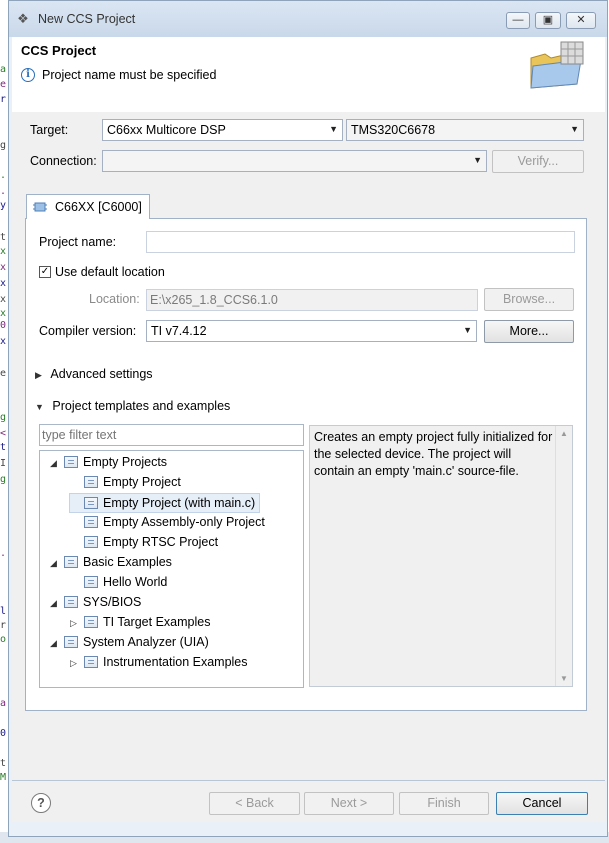 Image resolution: width=609 pixels, height=843 pixels. What do you see at coordinates (254, 803) in the screenshot?
I see `back-button: < Back` at bounding box center [254, 803].